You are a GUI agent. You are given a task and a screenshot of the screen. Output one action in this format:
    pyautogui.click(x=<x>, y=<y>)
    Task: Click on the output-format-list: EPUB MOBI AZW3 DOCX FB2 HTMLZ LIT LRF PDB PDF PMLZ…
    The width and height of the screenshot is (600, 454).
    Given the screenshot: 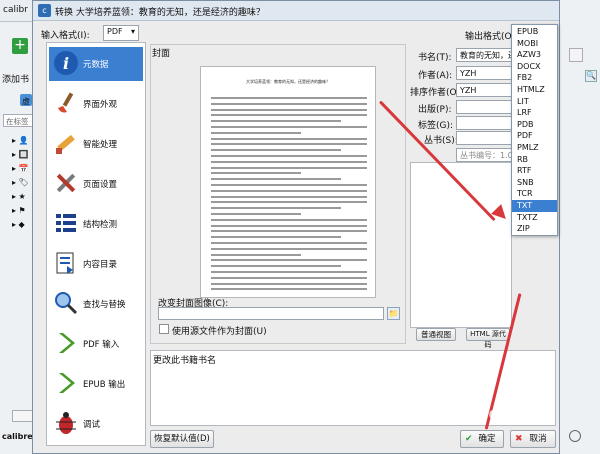 What is the action you would take?
    pyautogui.click(x=534, y=130)
    